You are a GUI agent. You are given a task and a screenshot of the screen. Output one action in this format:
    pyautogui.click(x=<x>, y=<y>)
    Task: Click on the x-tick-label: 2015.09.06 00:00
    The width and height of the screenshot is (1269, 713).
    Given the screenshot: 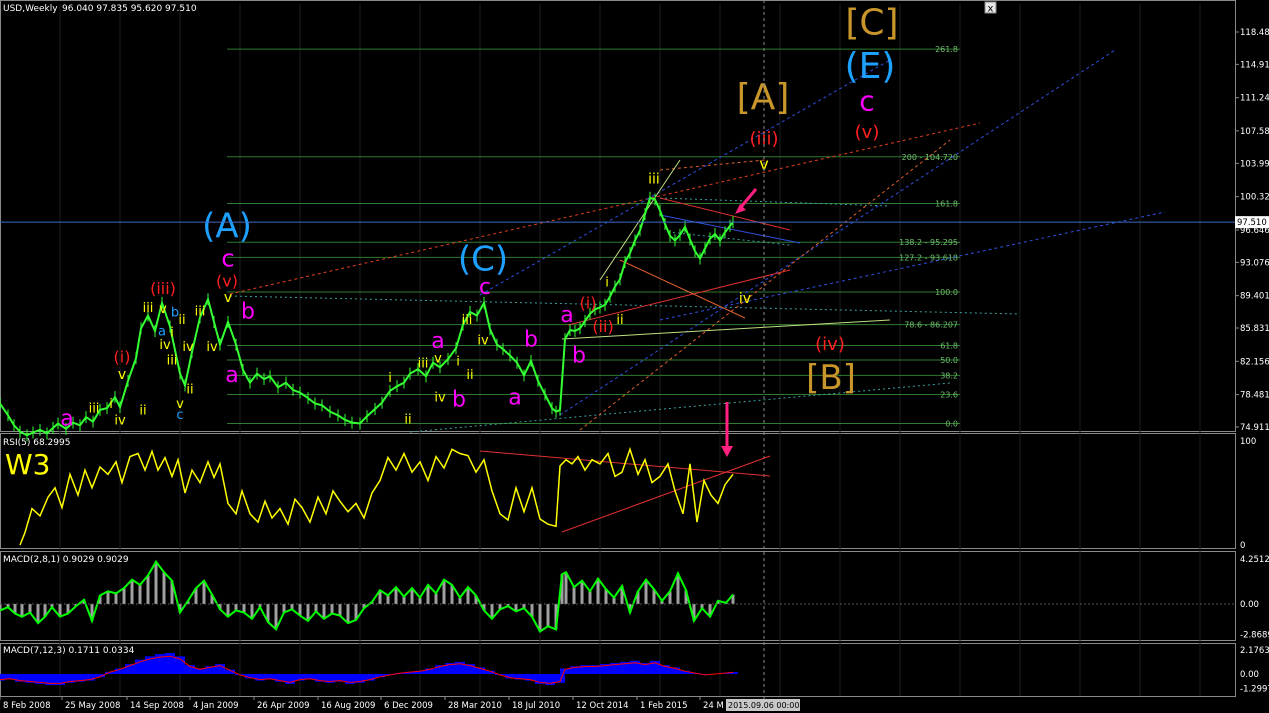 What is the action you would take?
    pyautogui.click(x=763, y=705)
    